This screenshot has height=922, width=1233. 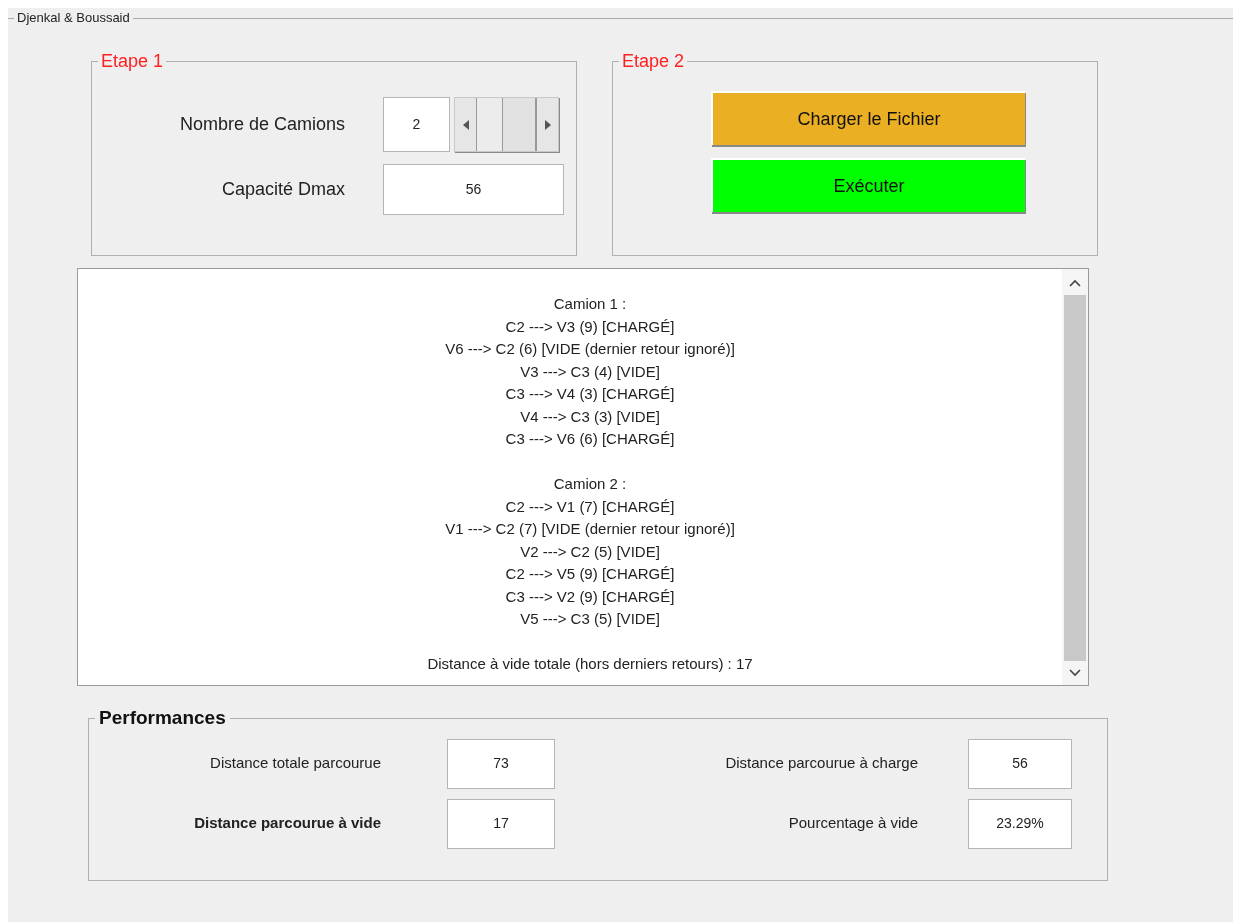 I want to click on result-line: Distance à vide totale (hors derniers retours) : 17, so click(x=590, y=664).